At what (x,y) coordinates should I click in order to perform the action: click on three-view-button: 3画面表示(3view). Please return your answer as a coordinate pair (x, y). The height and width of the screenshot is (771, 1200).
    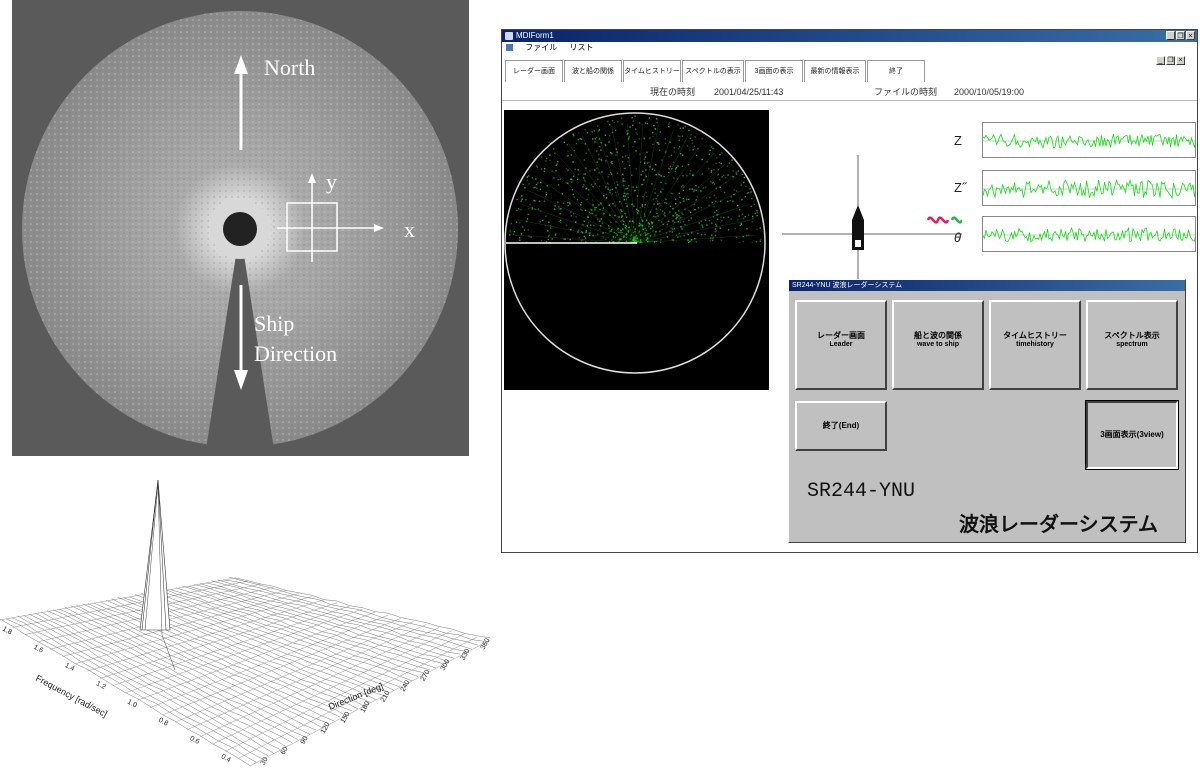
    Looking at the image, I should click on (1132, 435).